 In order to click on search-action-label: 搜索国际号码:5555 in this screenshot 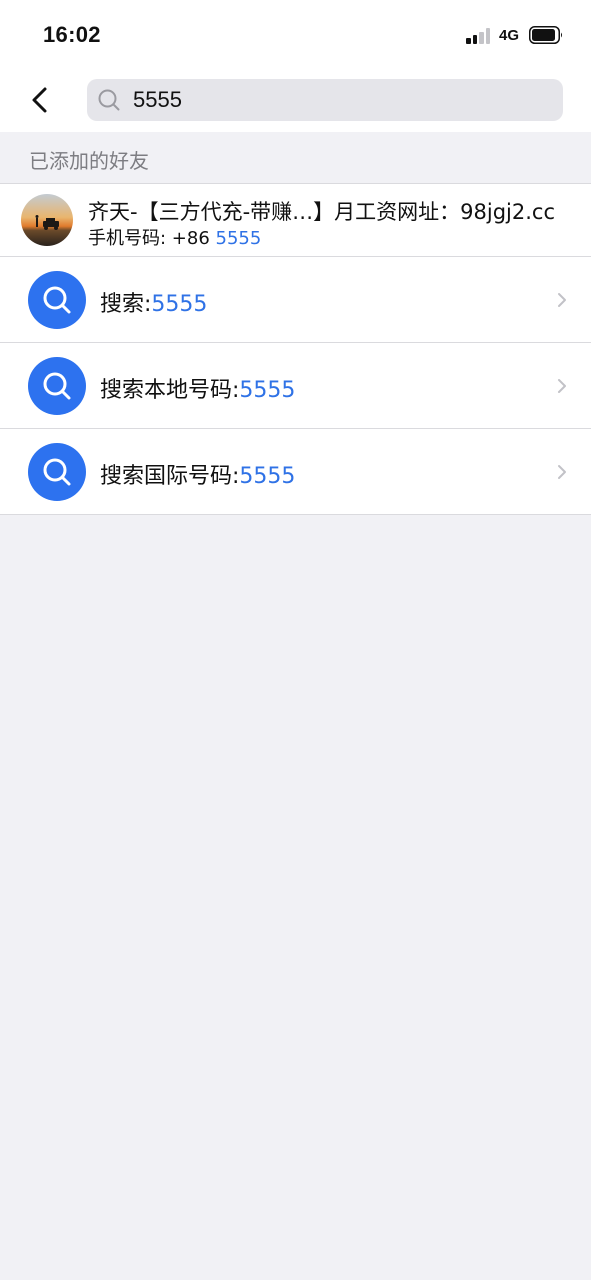, I will do `click(198, 476)`.